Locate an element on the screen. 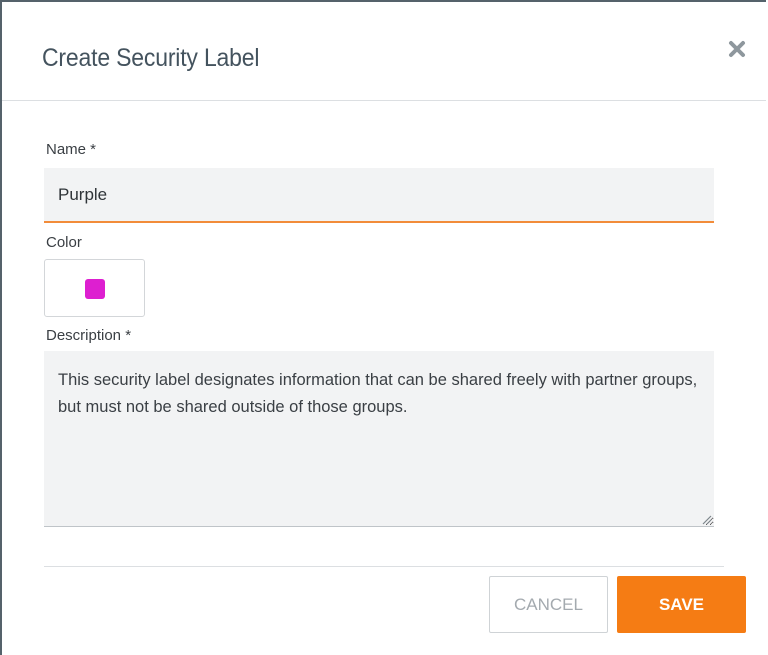 The image size is (768, 655). color-swatch is located at coordinates (95, 289).